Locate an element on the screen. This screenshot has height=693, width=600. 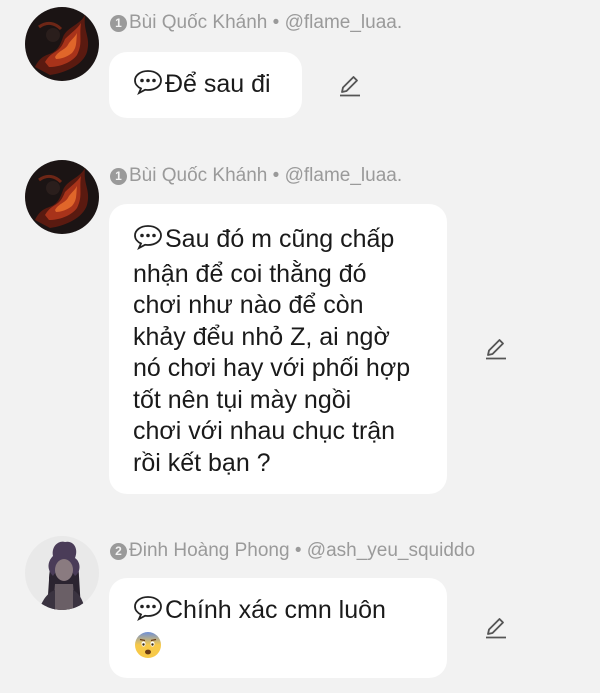
author-name: Đinh Hoàng Phong is located at coordinates (209, 550).